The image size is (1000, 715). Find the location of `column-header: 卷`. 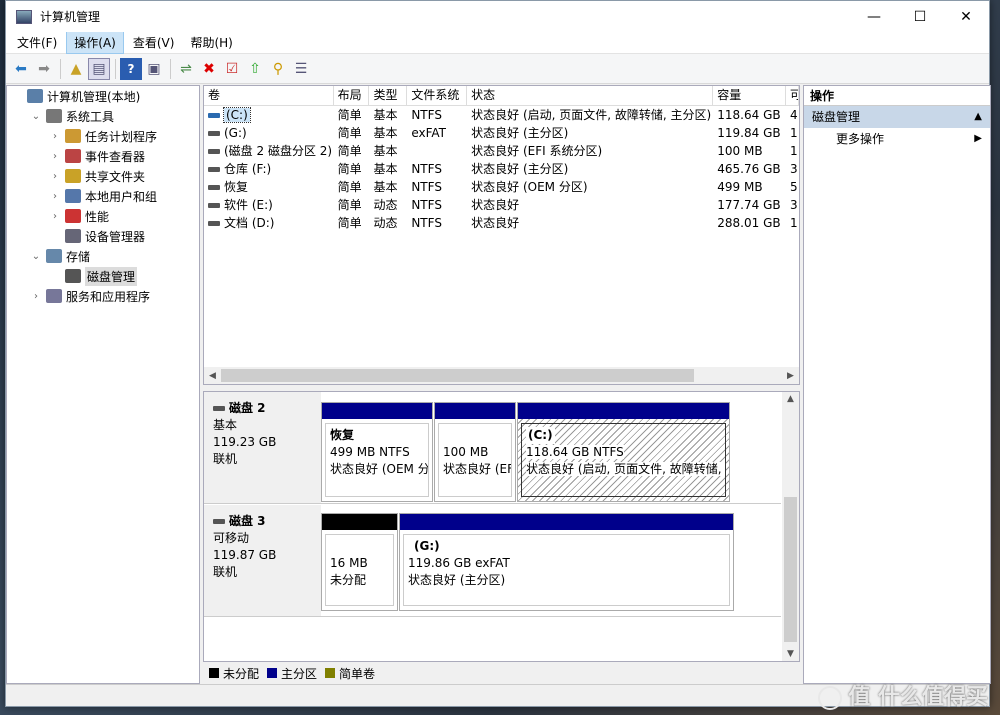

column-header: 卷 is located at coordinates (269, 95).